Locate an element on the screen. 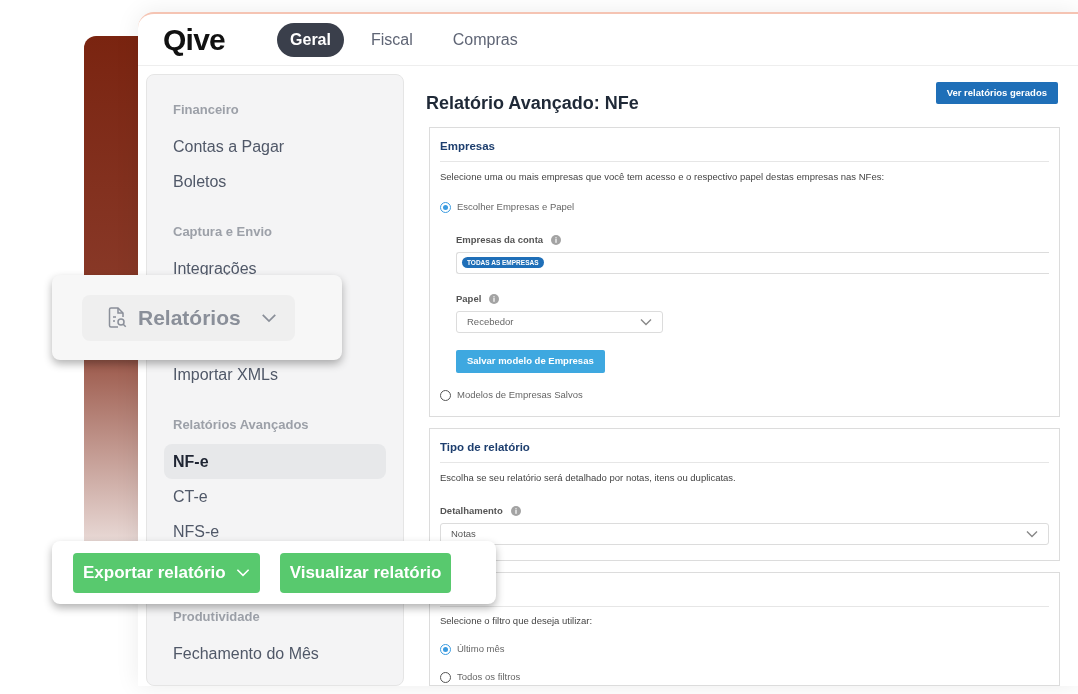 The width and height of the screenshot is (1078, 694). detail-select: Notas is located at coordinates (744, 533).